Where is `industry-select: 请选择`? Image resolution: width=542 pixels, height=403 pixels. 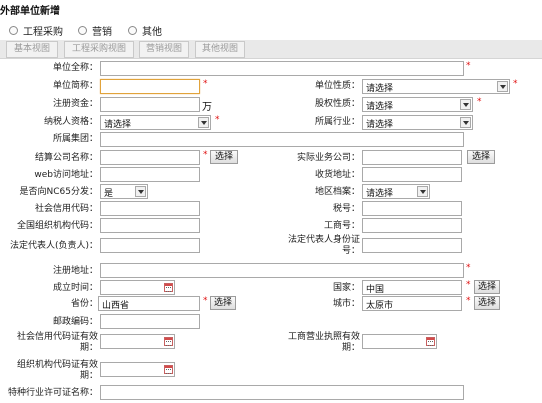 industry-select: 请选择 is located at coordinates (417, 122).